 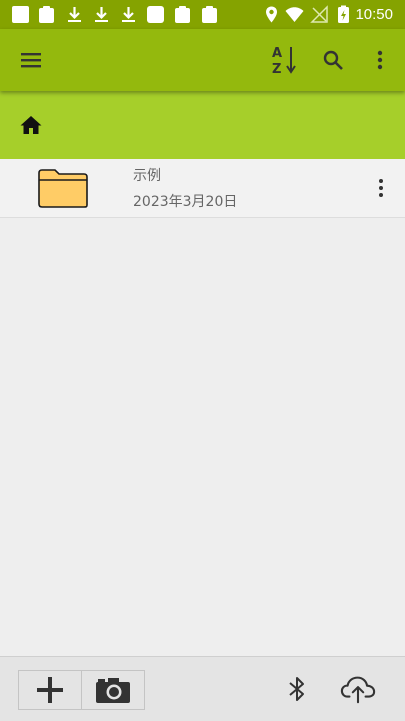 I want to click on folder-name: 示例, so click(x=147, y=176).